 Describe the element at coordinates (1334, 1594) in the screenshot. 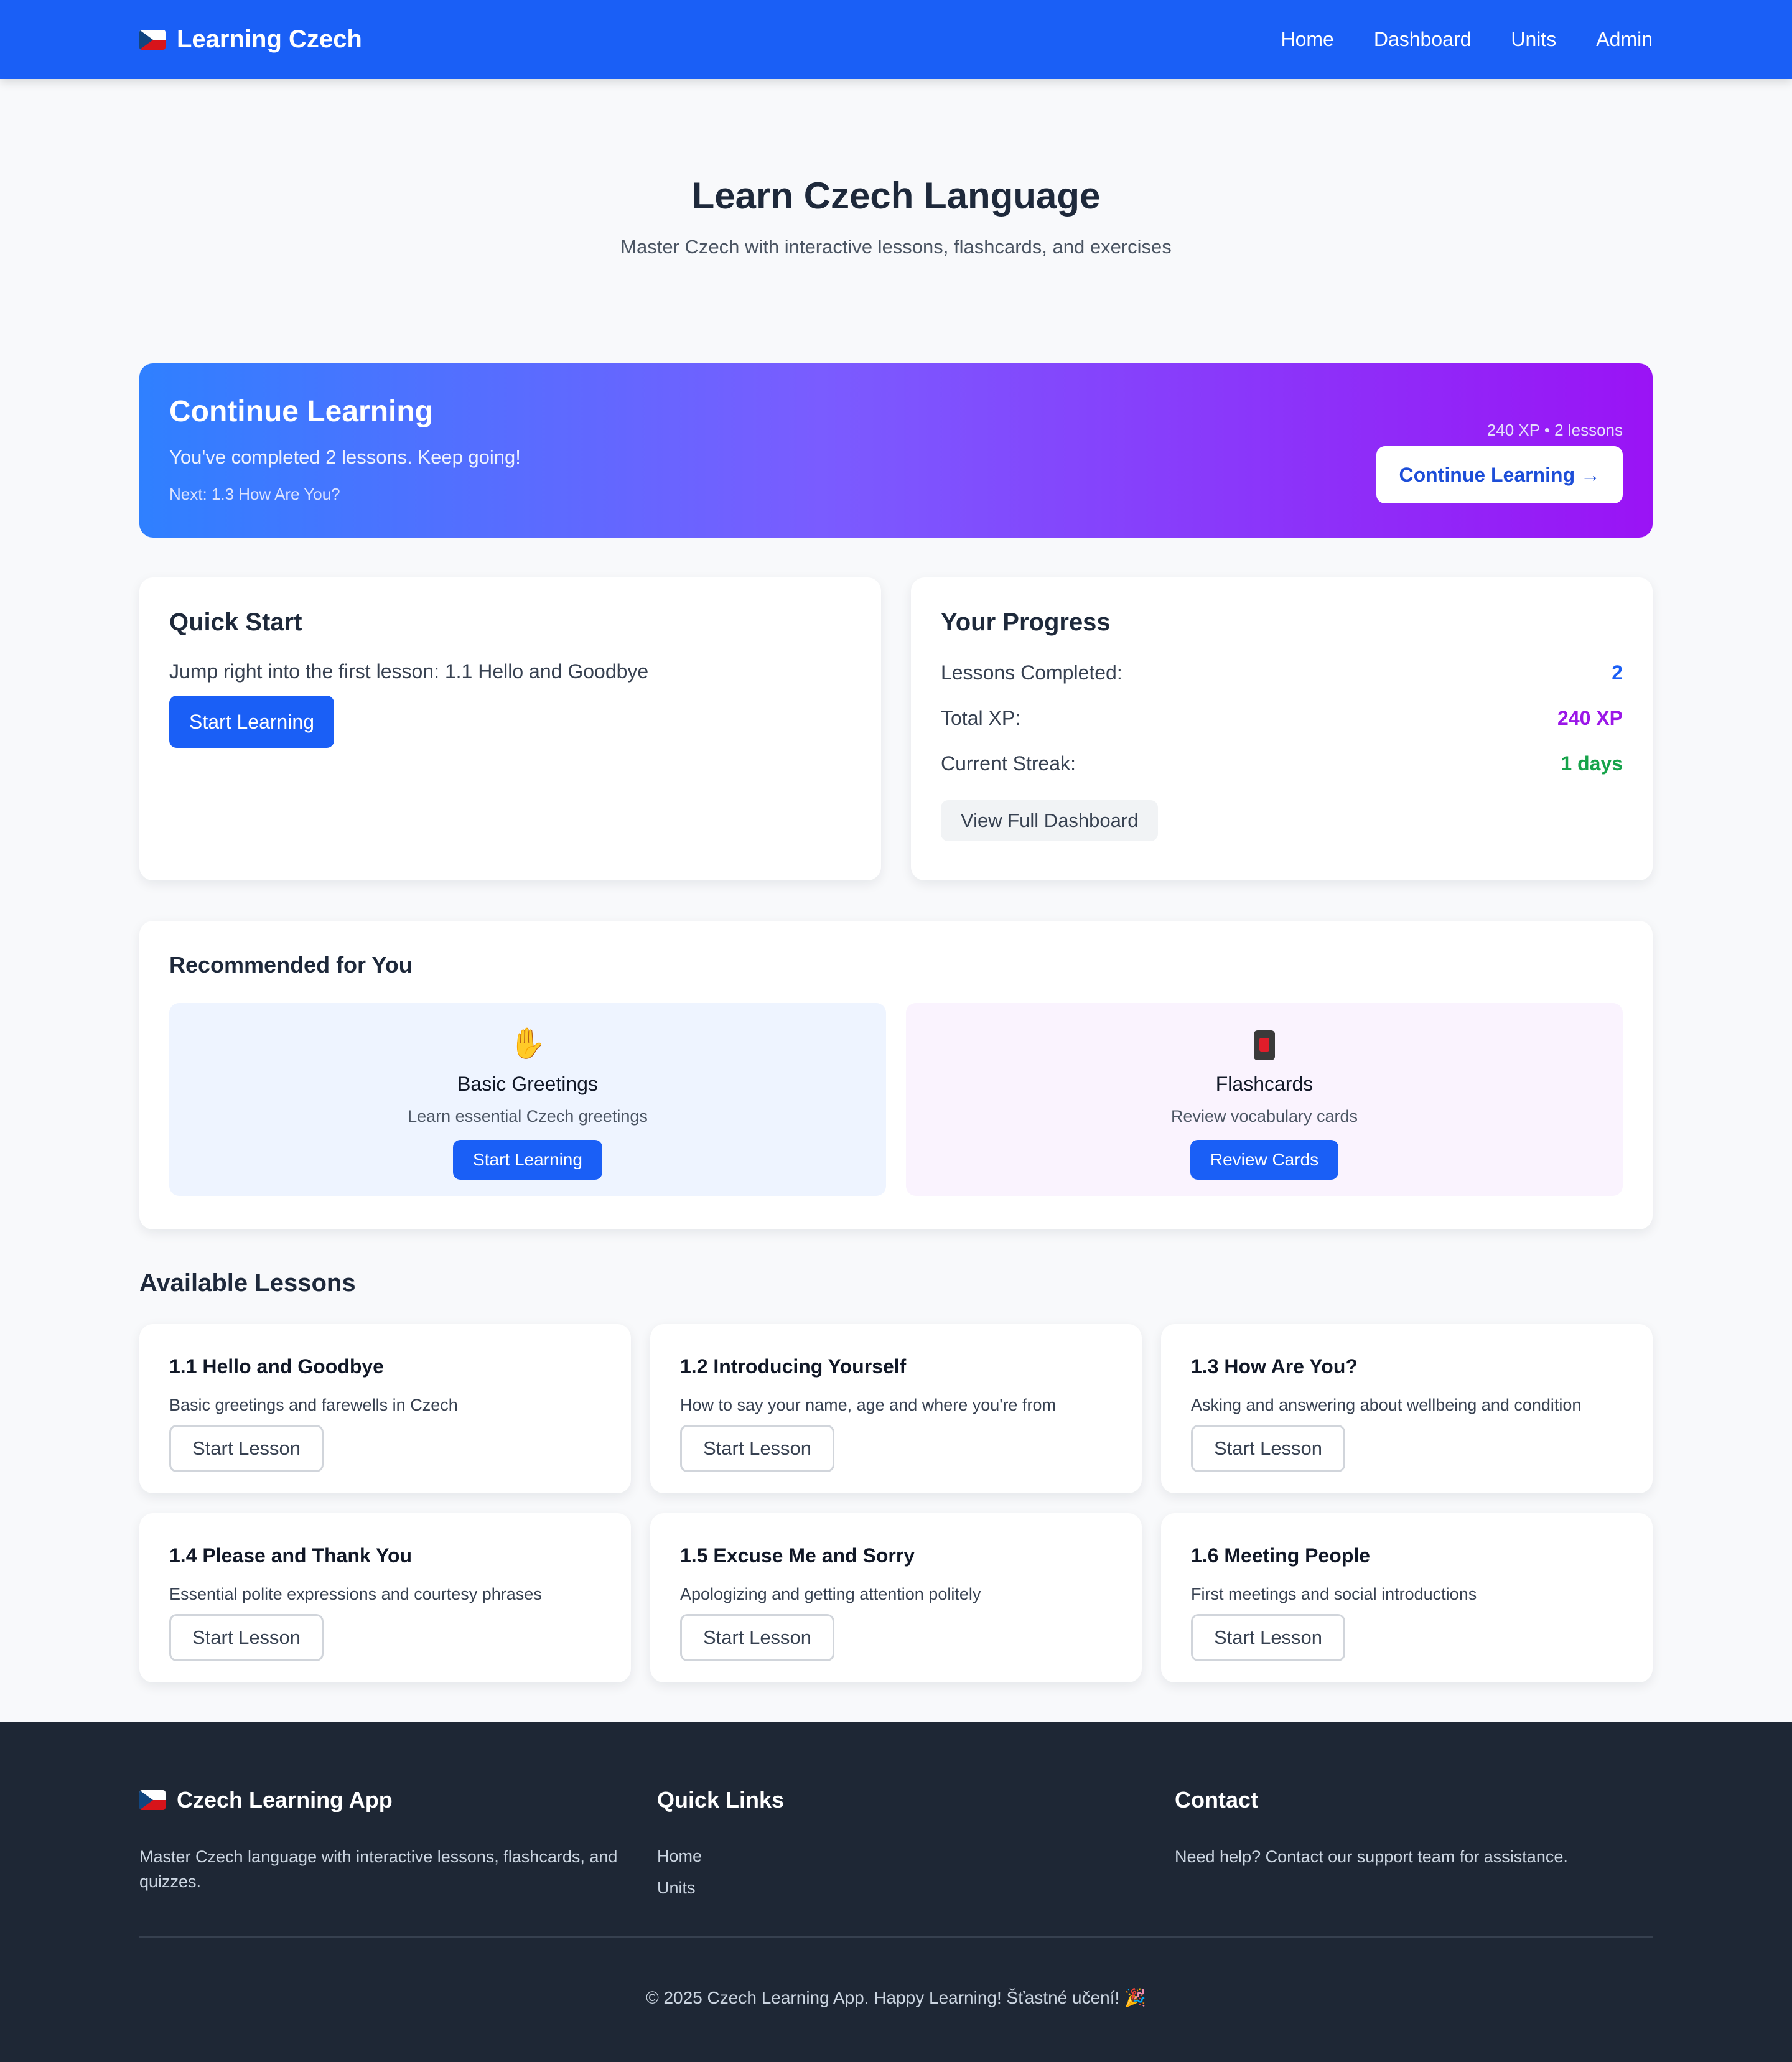

I see `lesson-description: First meetings and social introductions` at that location.